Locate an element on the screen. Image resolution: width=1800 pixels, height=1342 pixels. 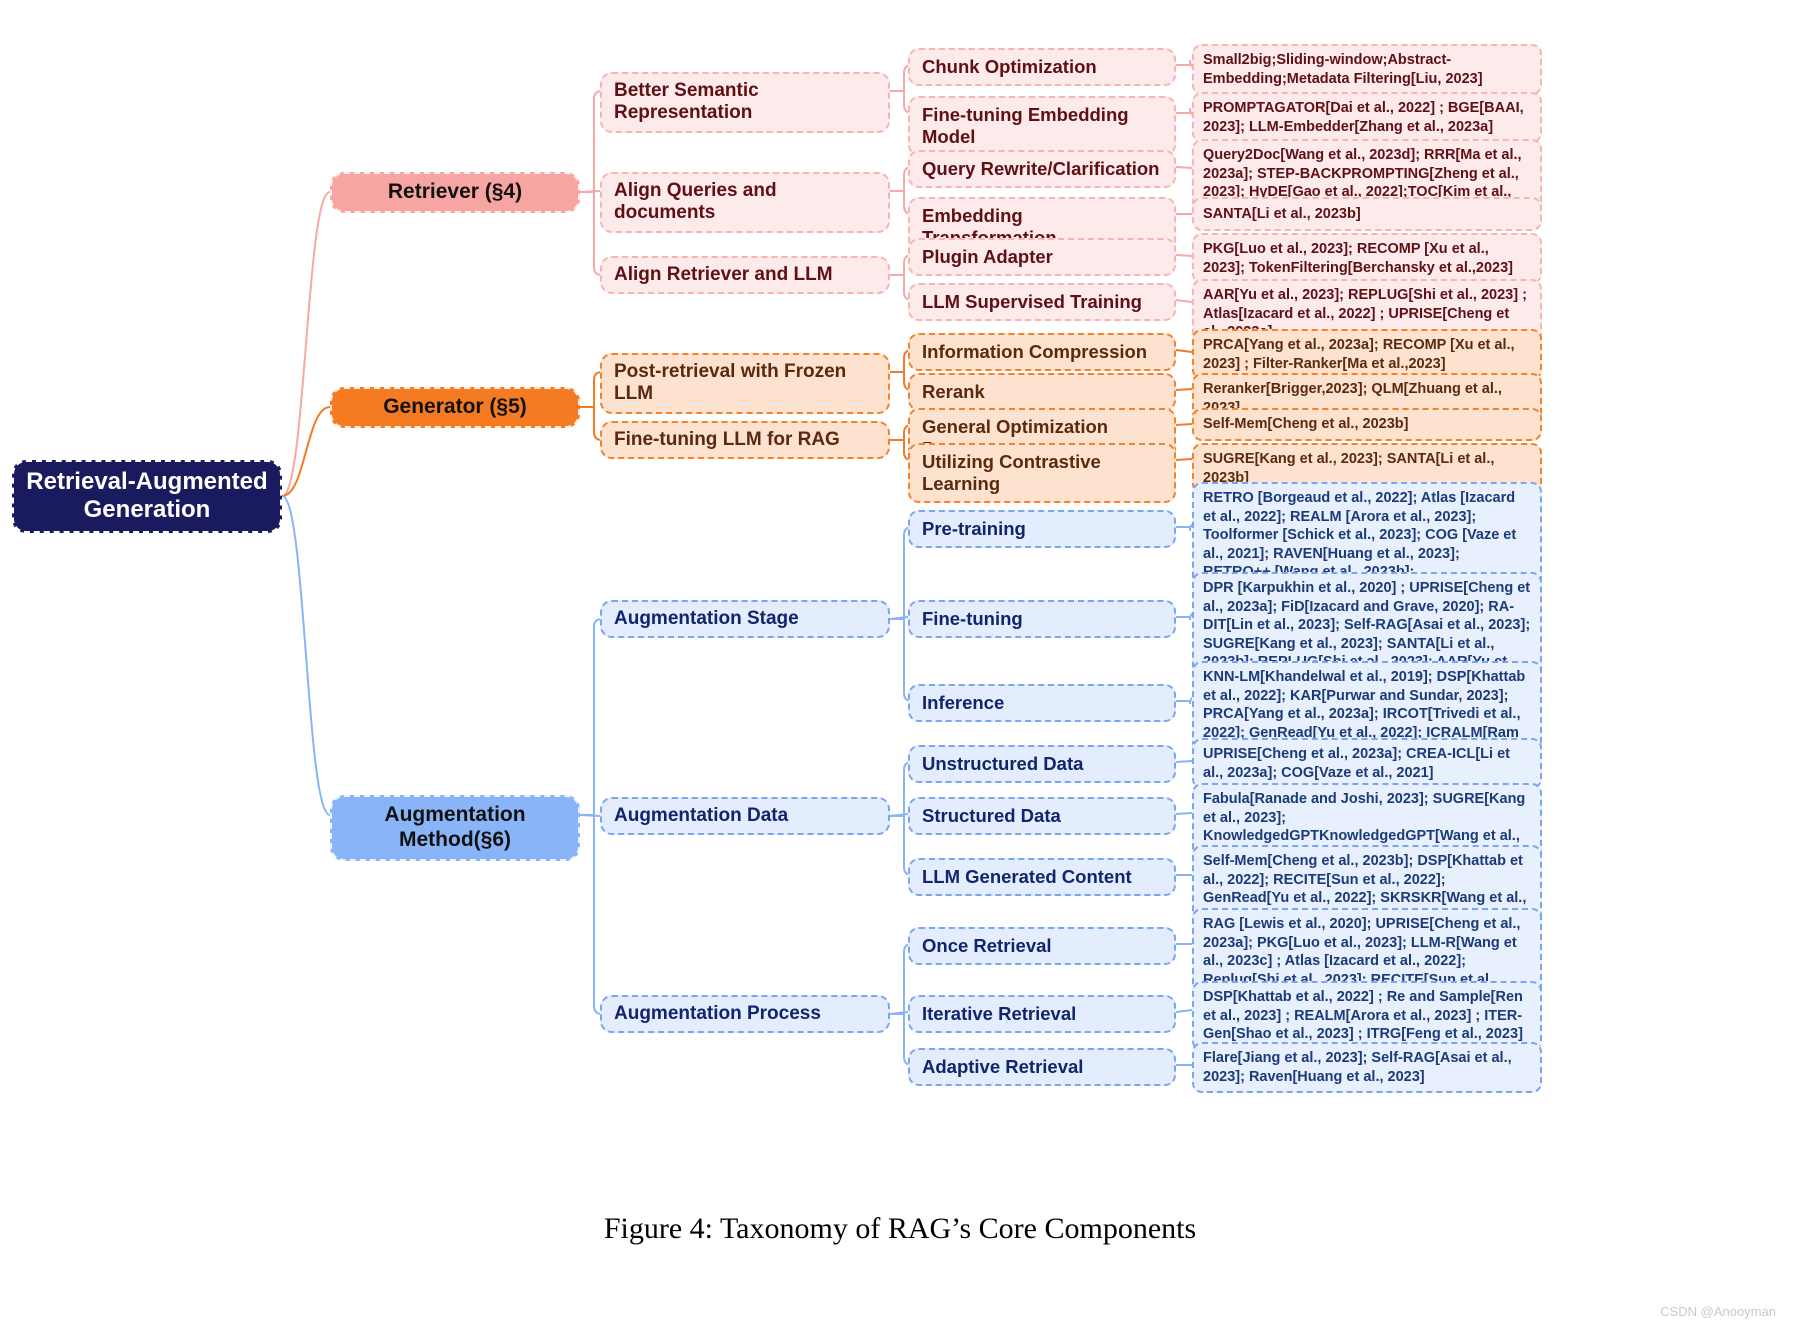
leaf-node: Adaptive Retrieval is located at coordinates (1042, 1067).